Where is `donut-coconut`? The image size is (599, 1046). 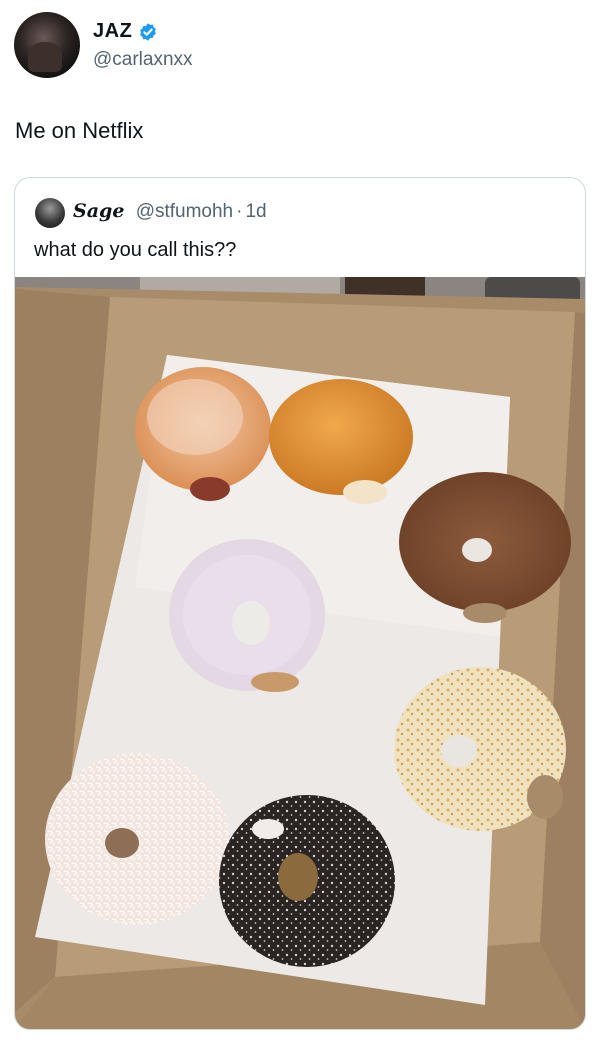 donut-coconut is located at coordinates (137, 839).